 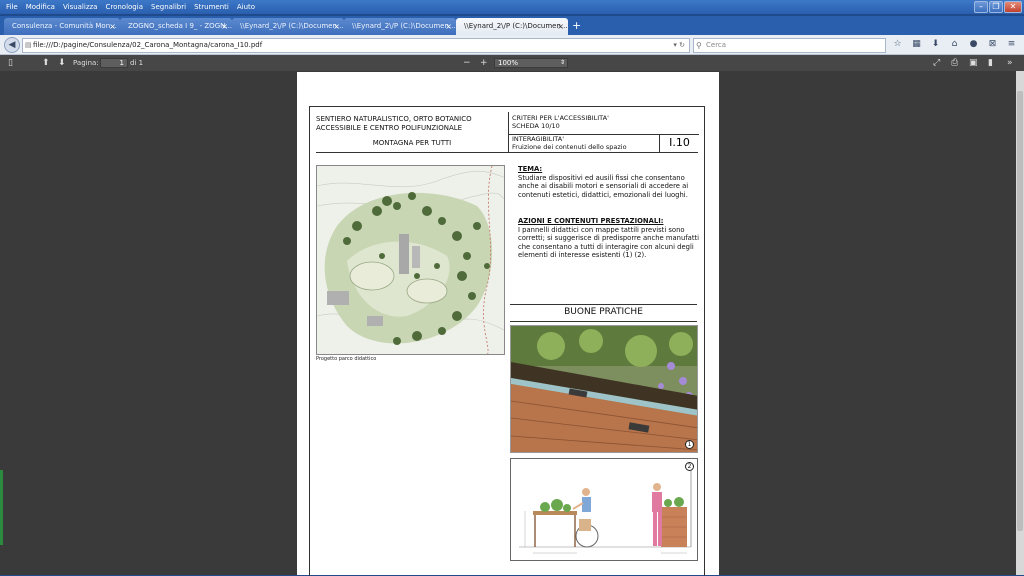 What do you see at coordinates (936, 63) in the screenshot?
I see `fullscreen-icon: ⤢` at bounding box center [936, 63].